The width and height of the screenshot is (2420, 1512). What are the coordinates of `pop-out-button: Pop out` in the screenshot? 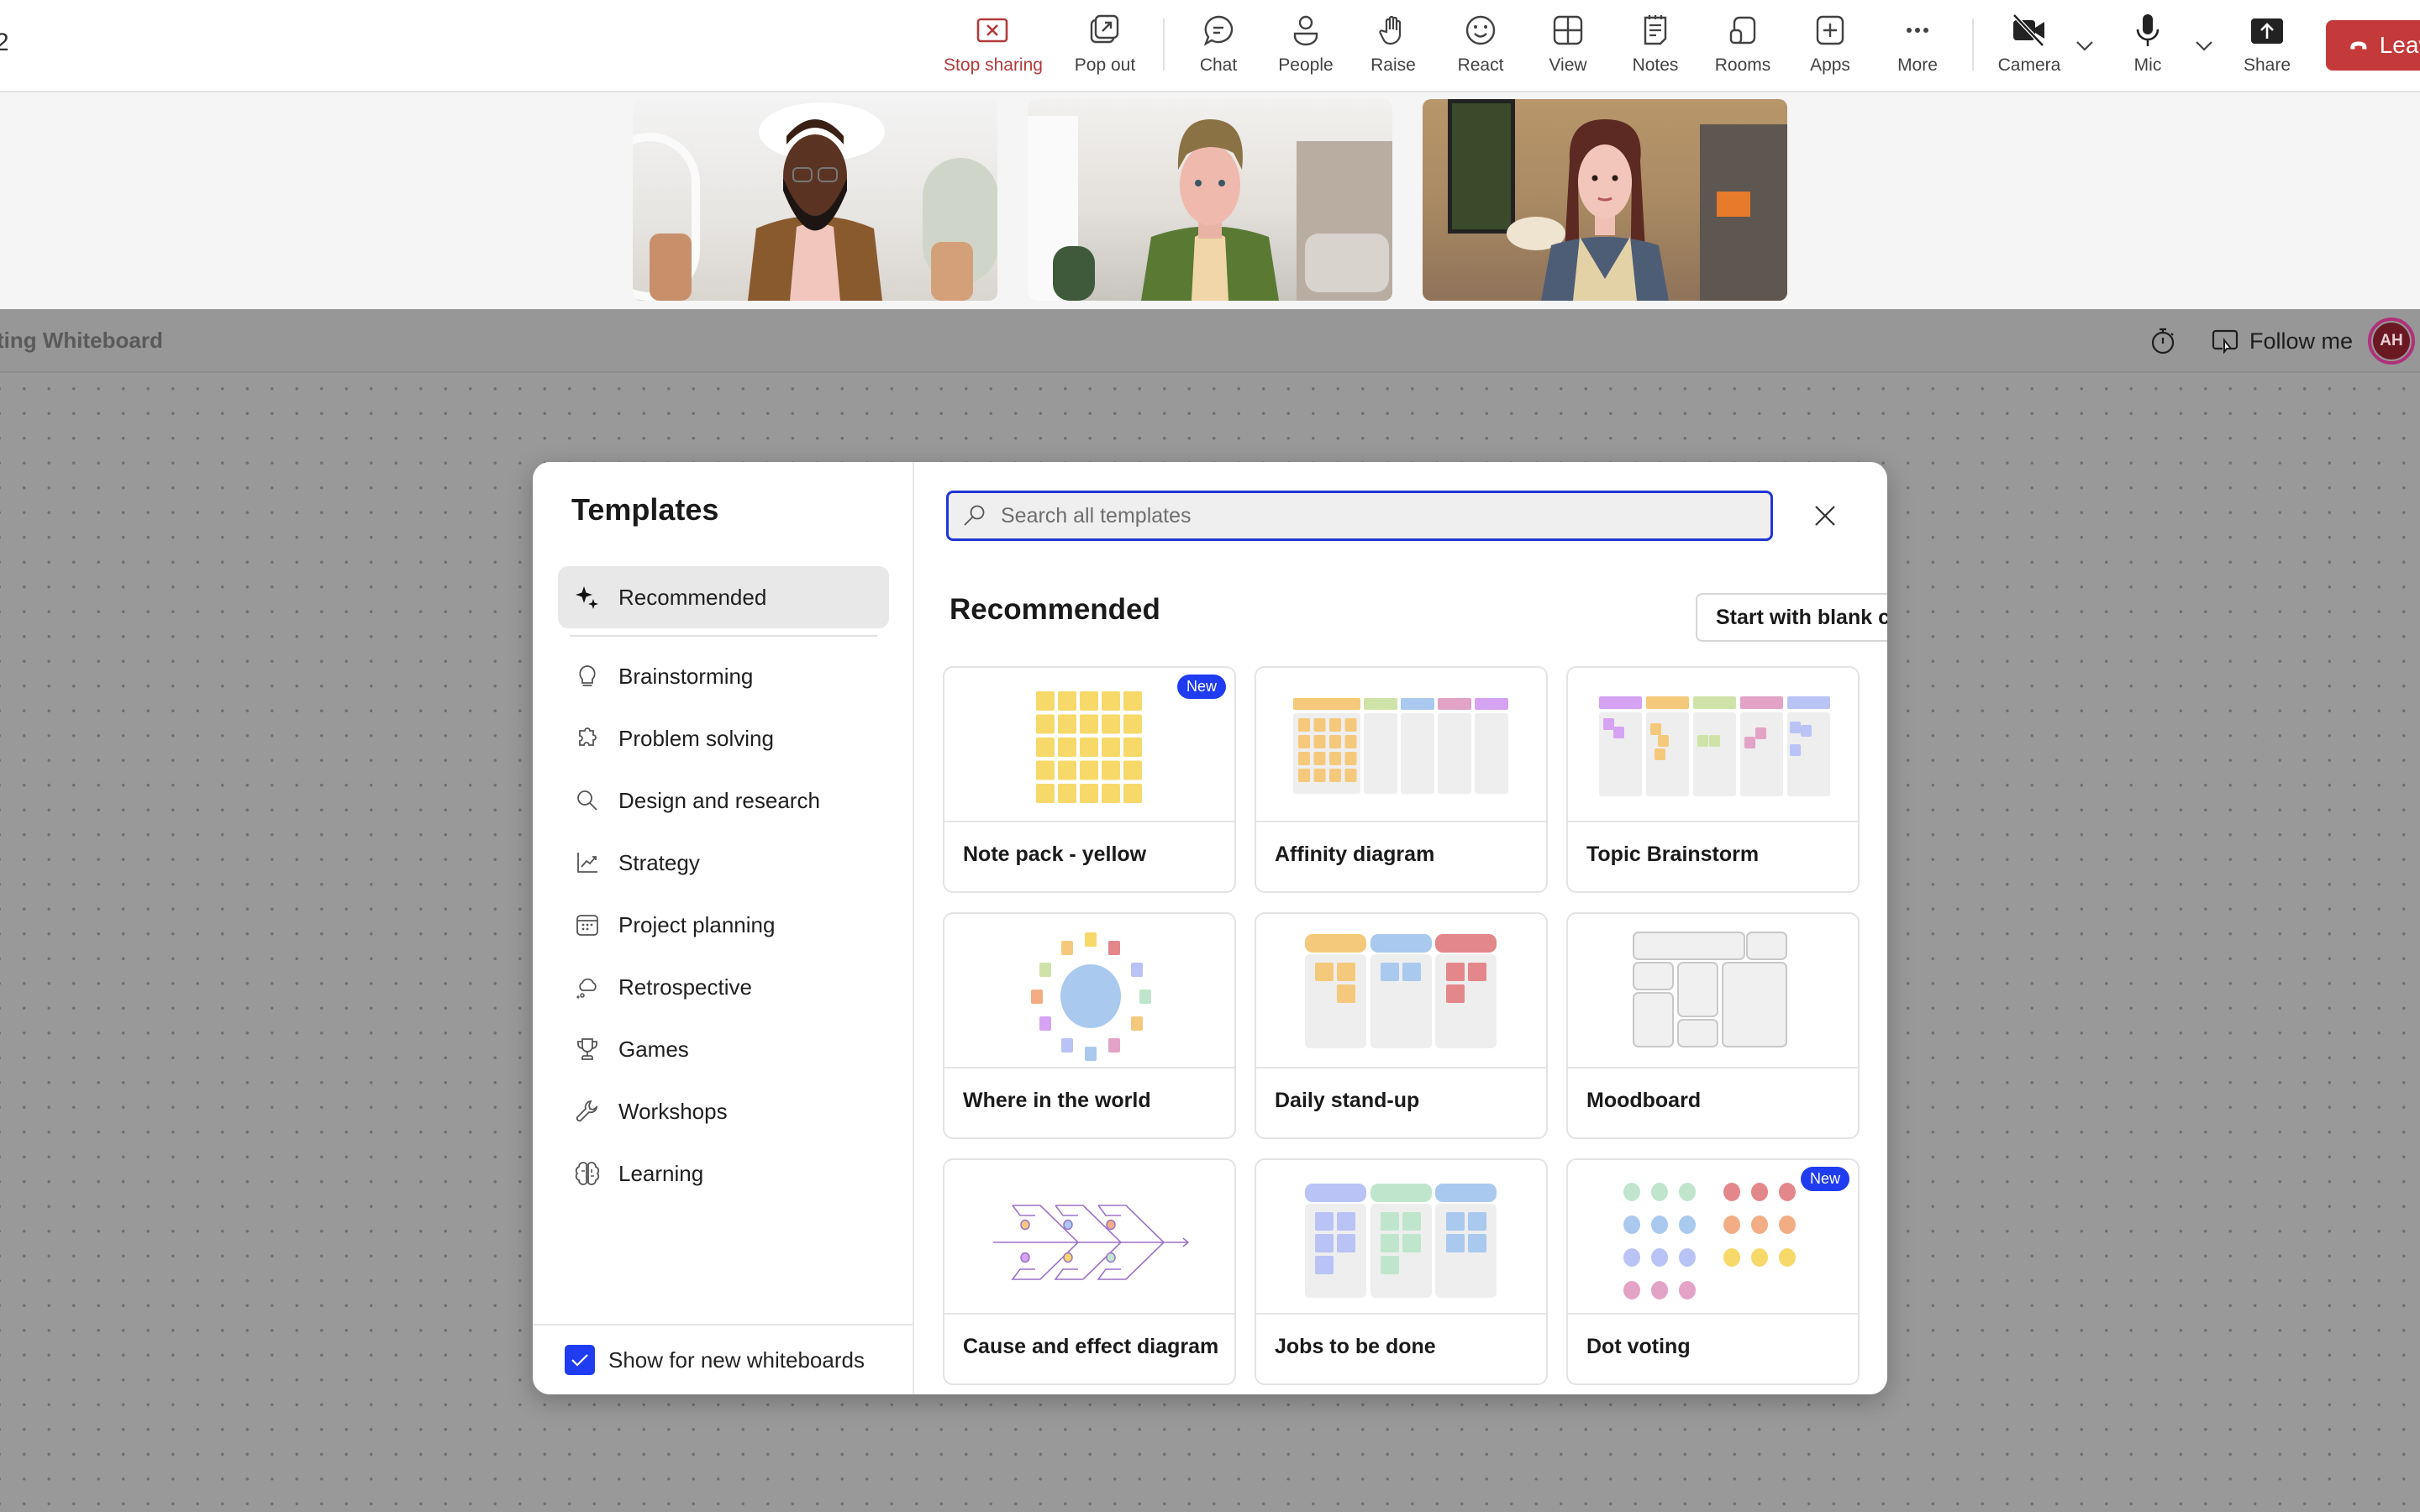 It's located at (1105, 46).